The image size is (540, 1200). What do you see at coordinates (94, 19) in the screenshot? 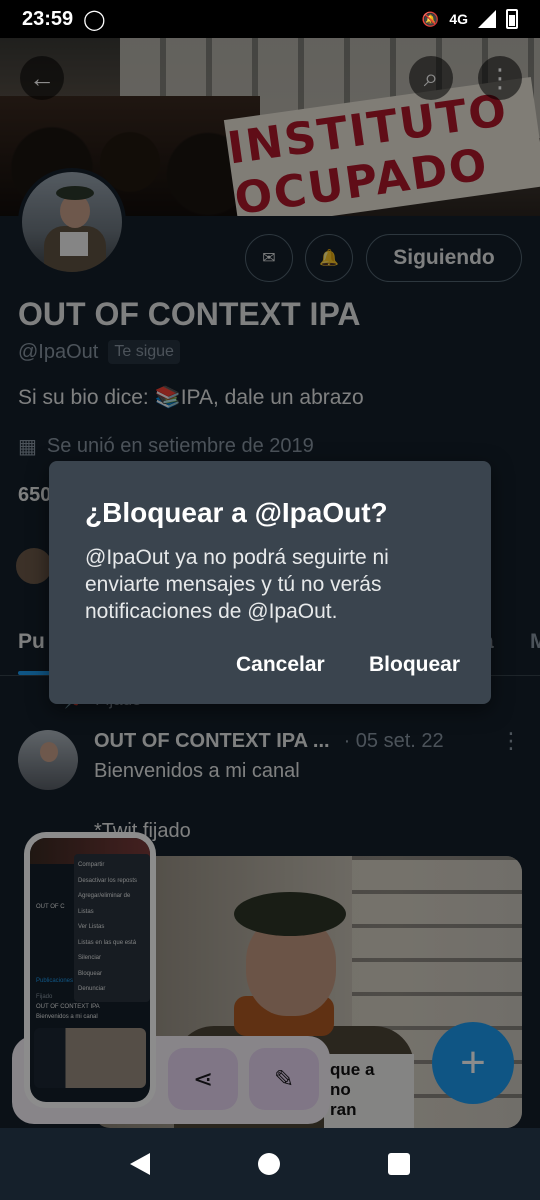
I see `whatsapp-icon: ◯` at bounding box center [94, 19].